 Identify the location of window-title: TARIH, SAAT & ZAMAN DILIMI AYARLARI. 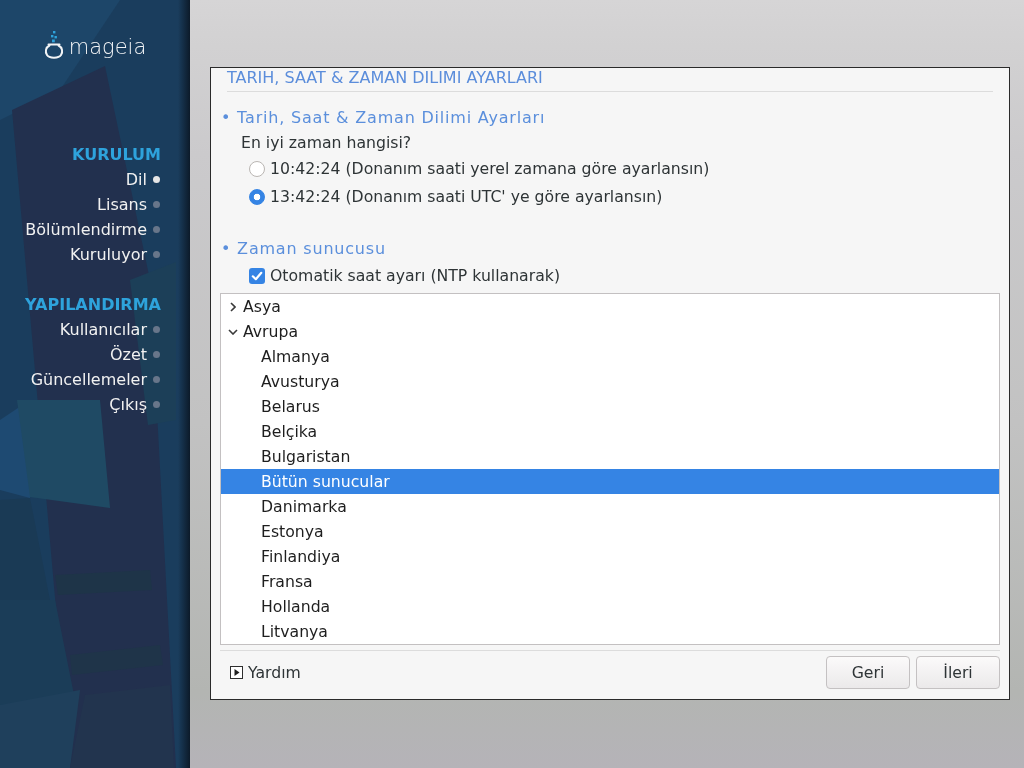
(385, 78).